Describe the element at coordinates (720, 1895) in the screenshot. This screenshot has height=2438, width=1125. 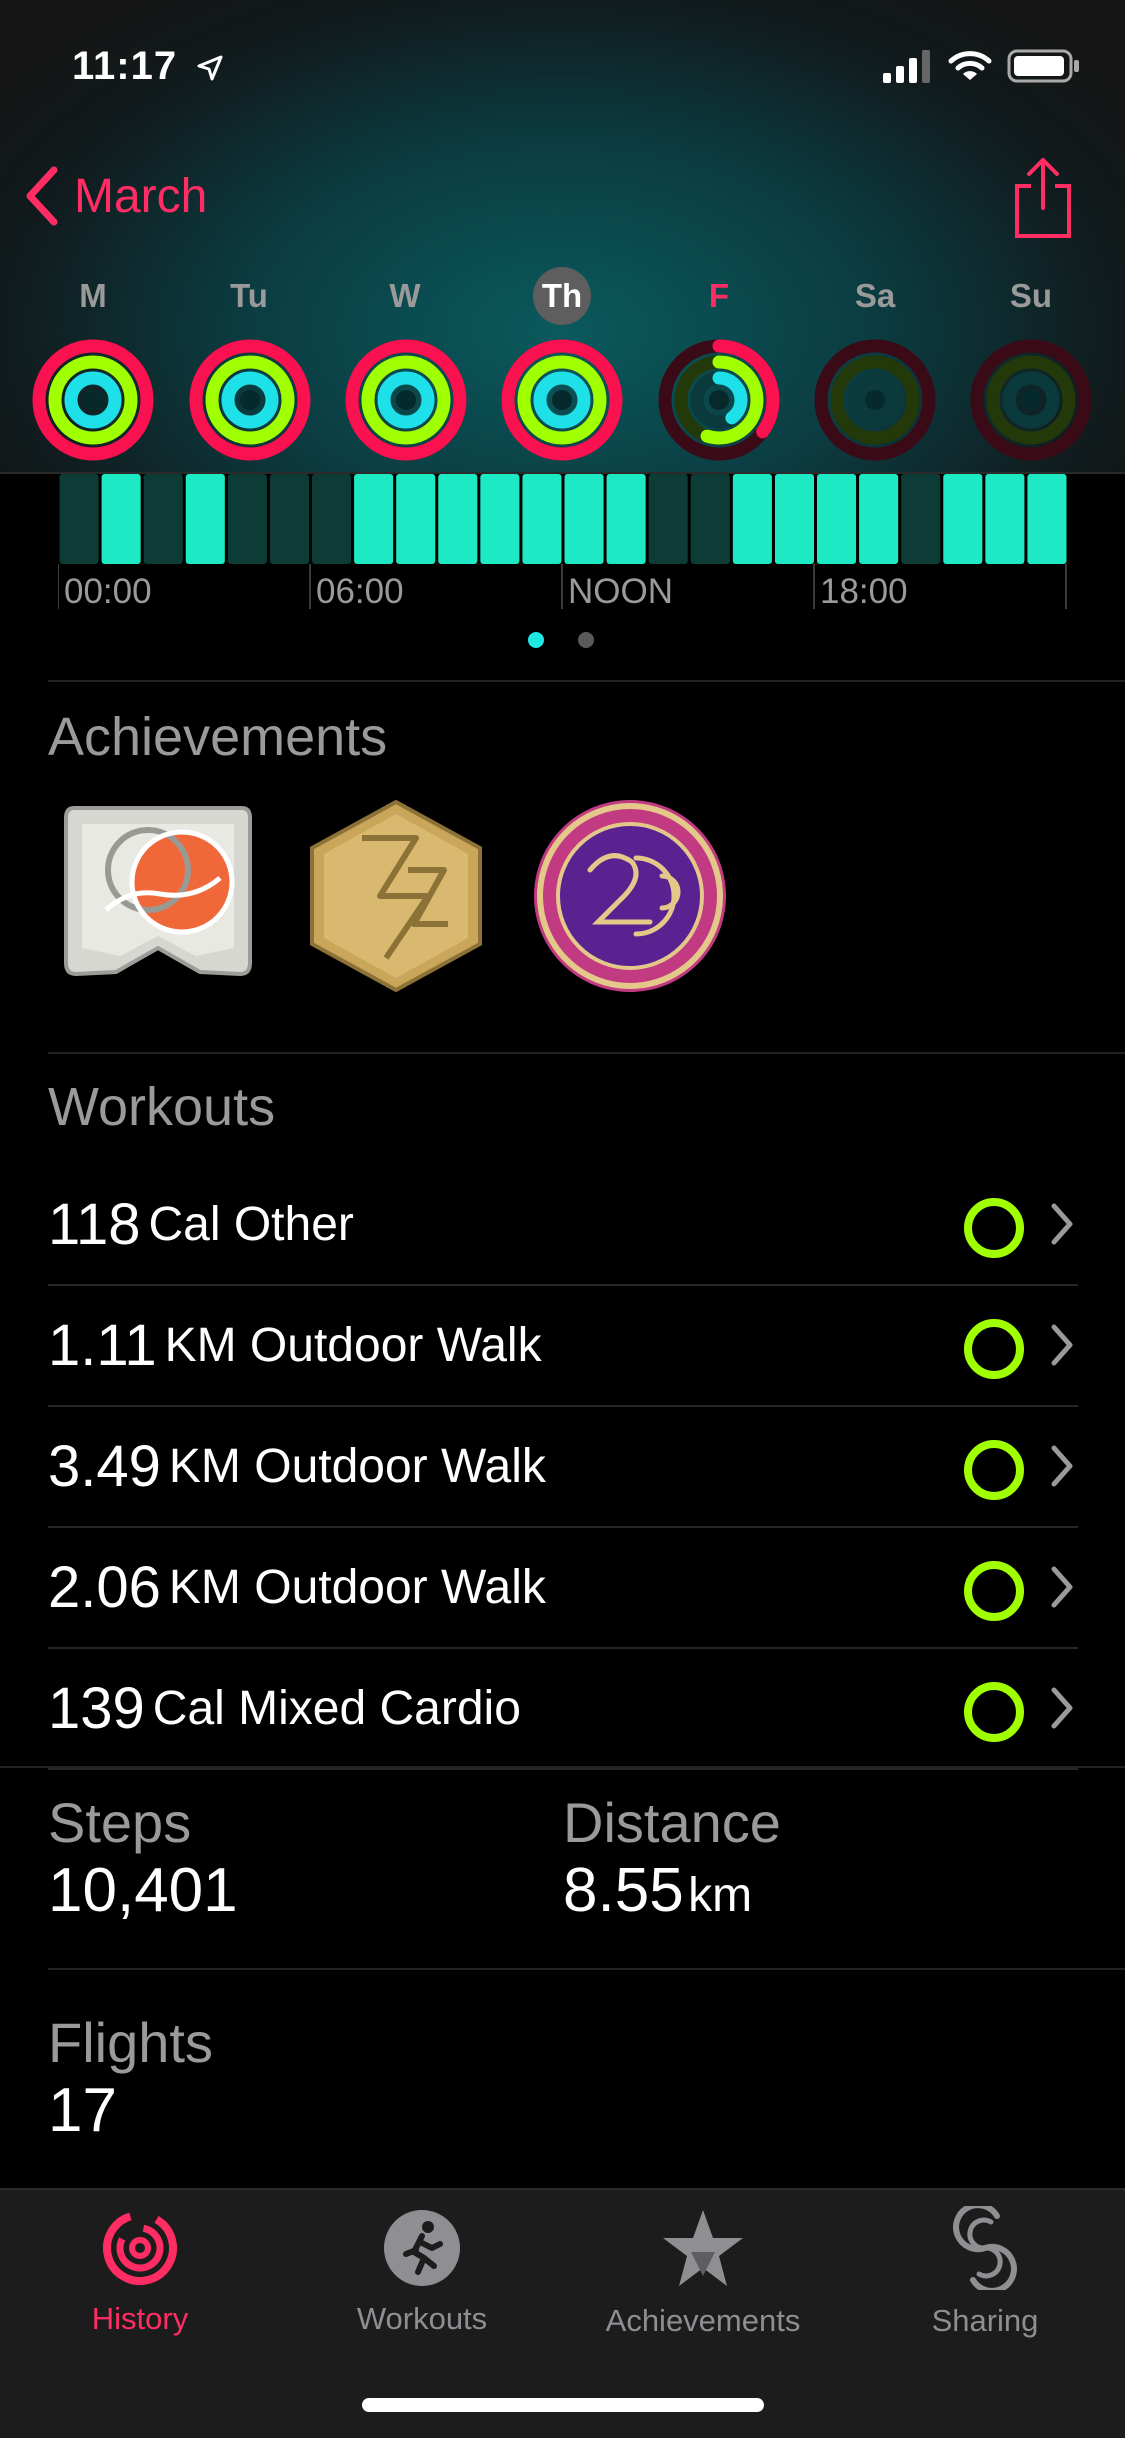
I see `distance-unit: km` at that location.